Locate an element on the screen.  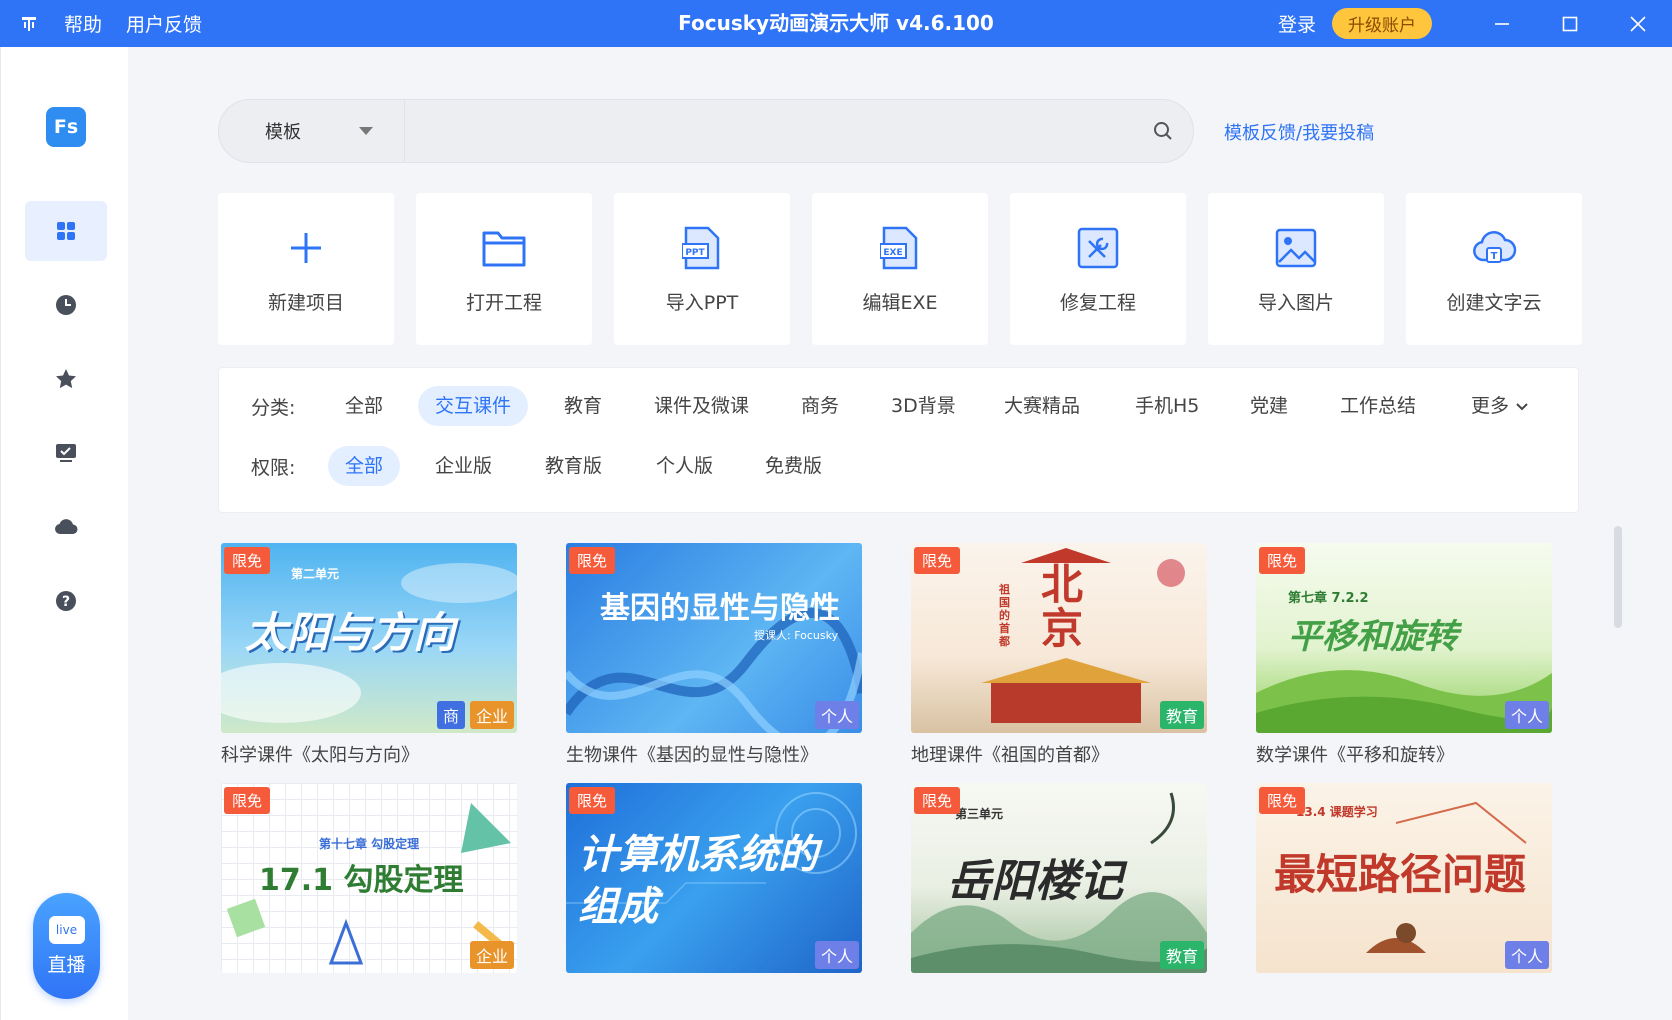
search-button is located at coordinates (1163, 131).